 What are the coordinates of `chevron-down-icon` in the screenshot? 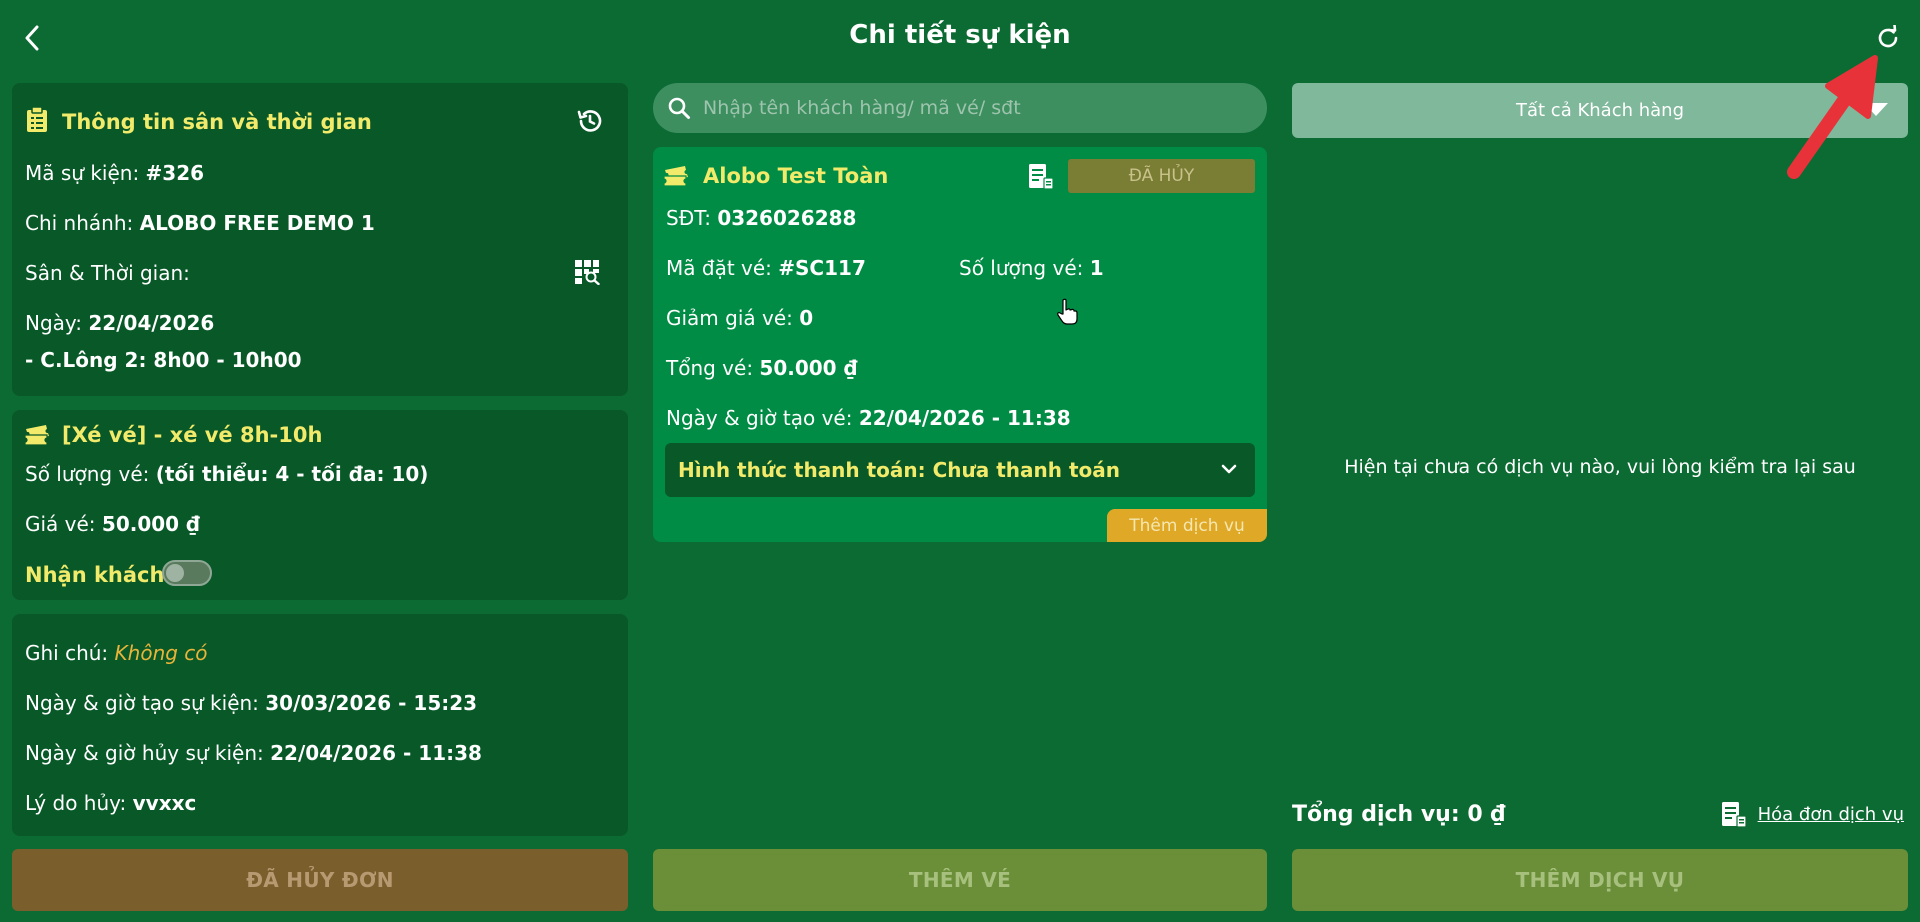 It's located at (1229, 469).